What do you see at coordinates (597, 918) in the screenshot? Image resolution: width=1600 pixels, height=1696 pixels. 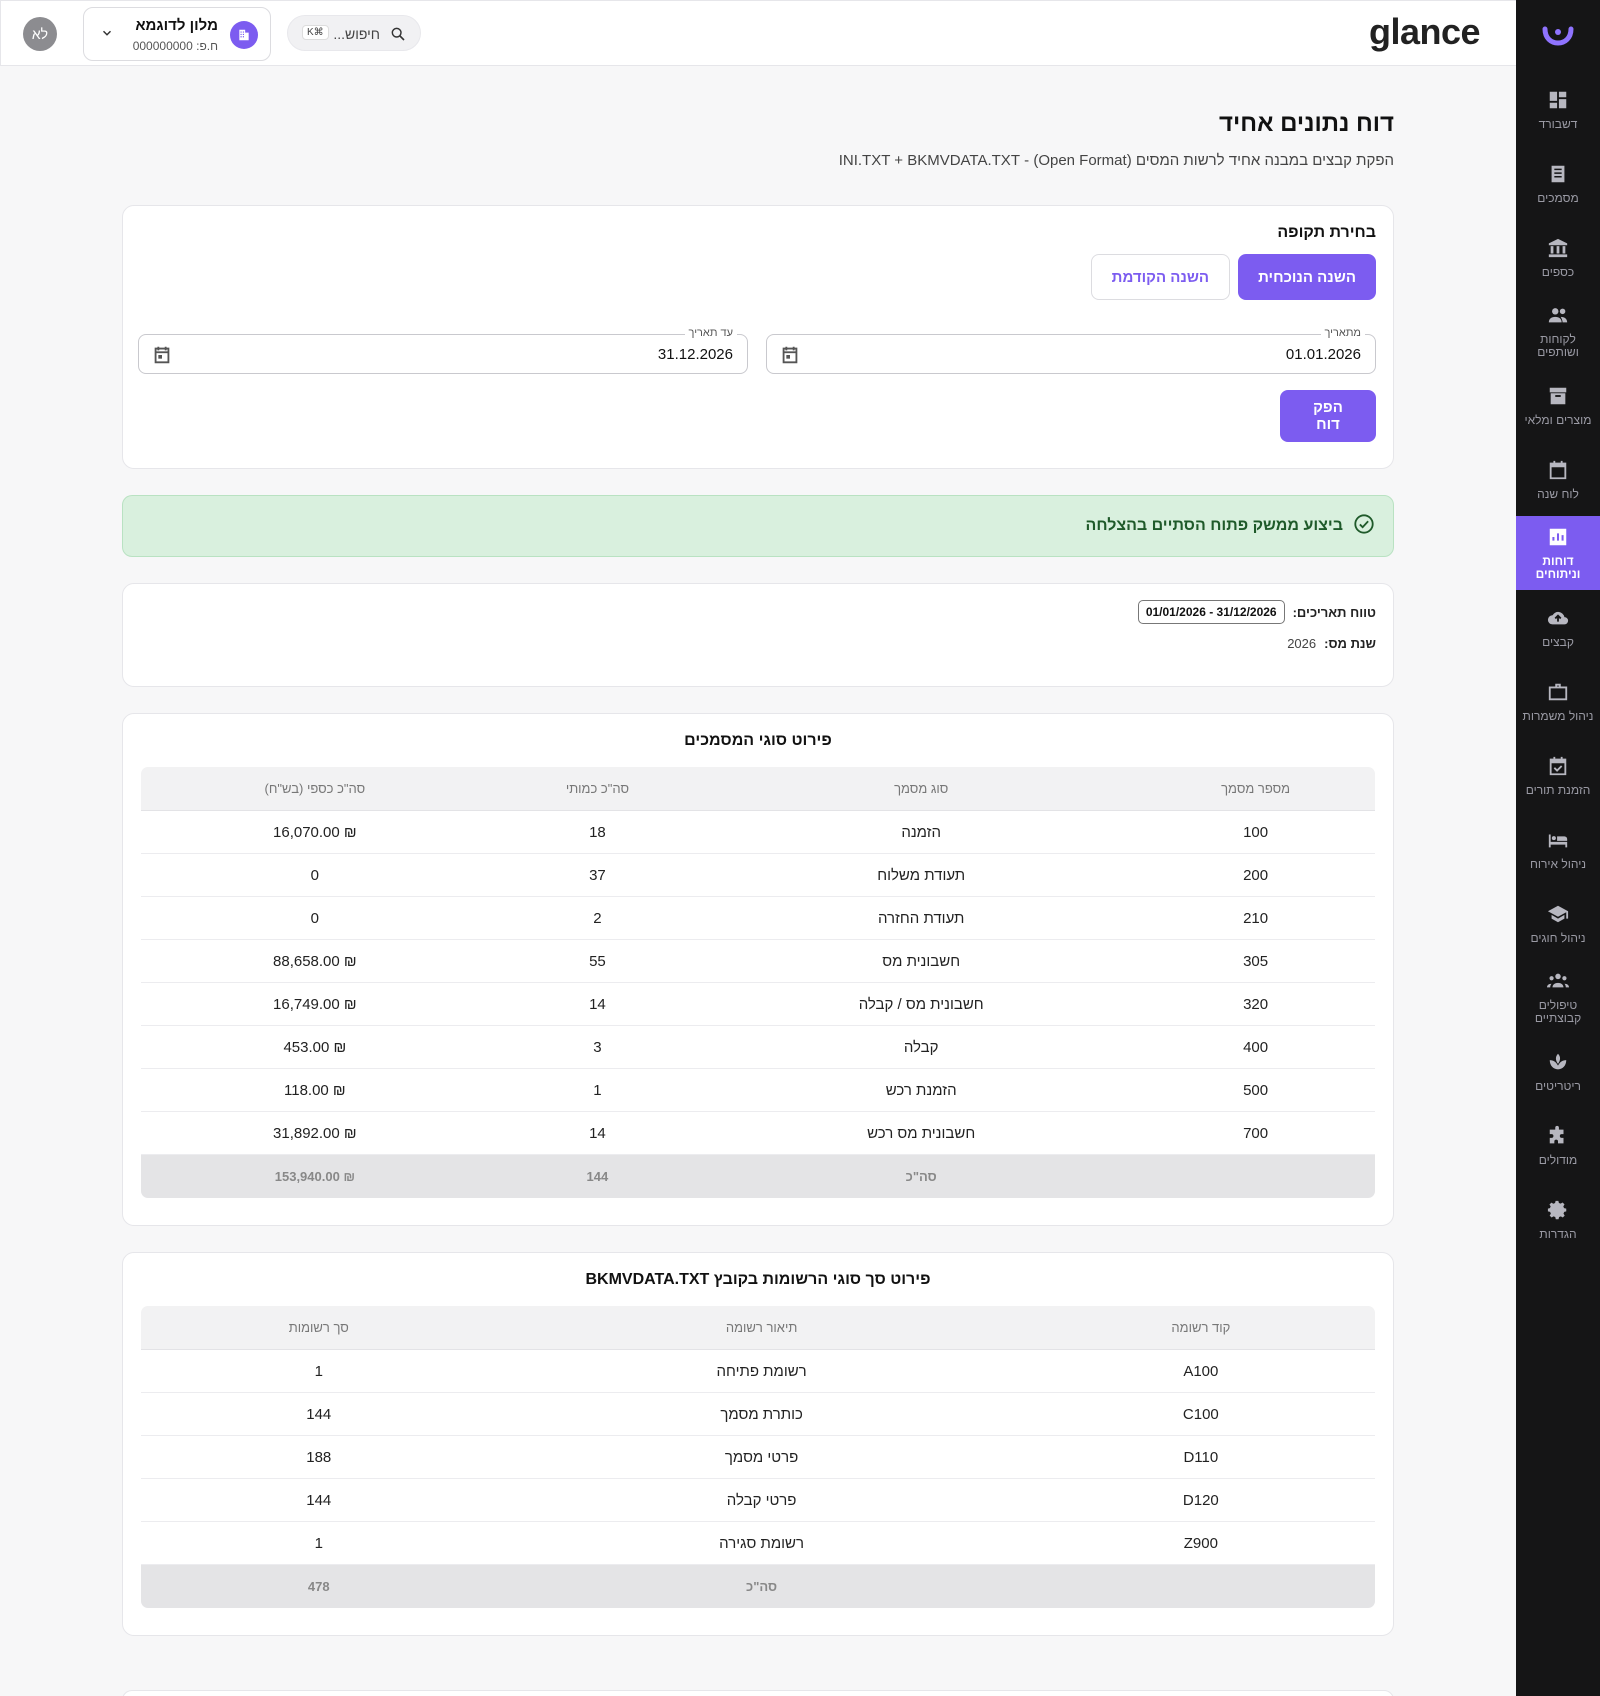 I see `table-cell: 2` at bounding box center [597, 918].